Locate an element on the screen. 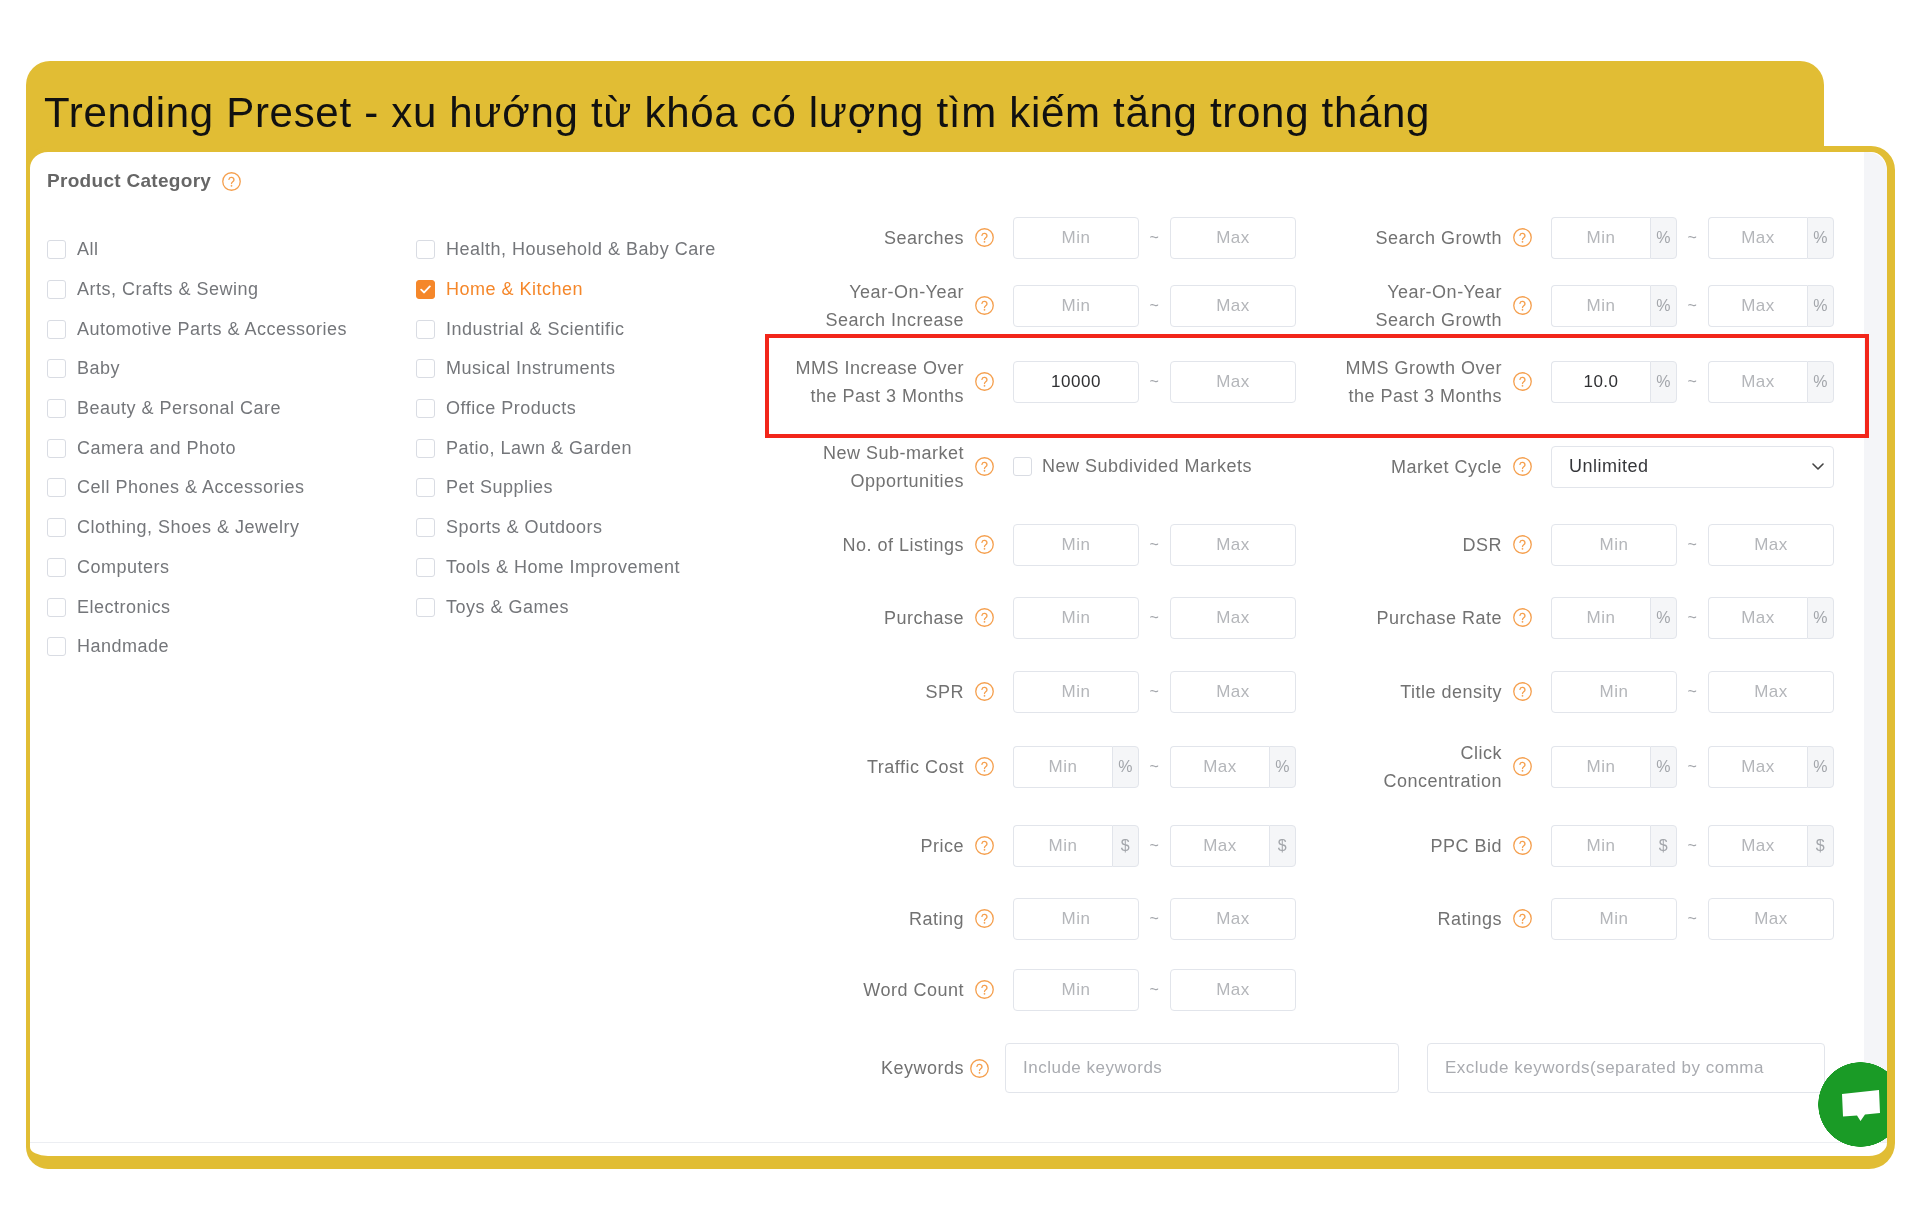 Image resolution: width=1920 pixels, height=1220 pixels. filter-label: Ratings is located at coordinates (1469, 919).